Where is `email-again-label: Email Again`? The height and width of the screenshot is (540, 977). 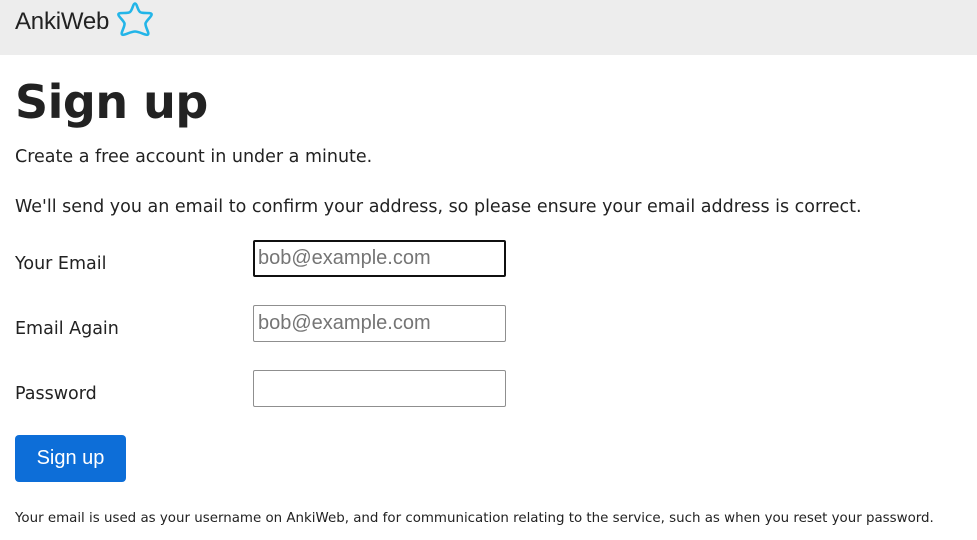 email-again-label: Email Again is located at coordinates (67, 329).